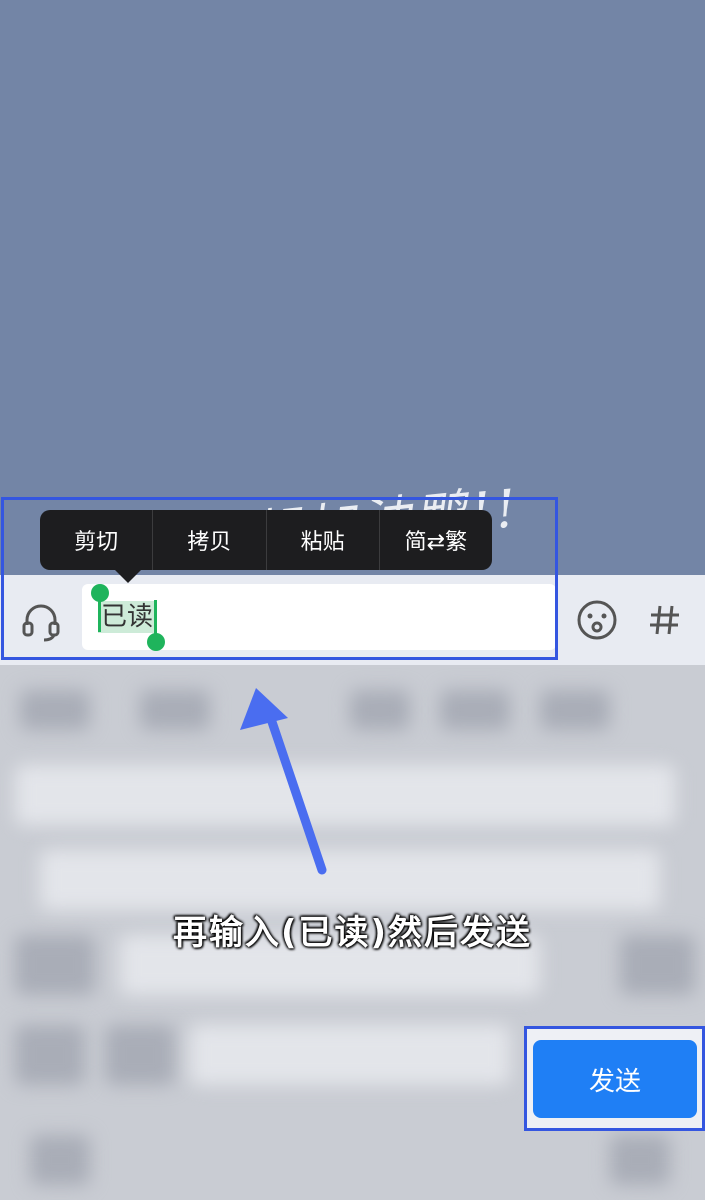  Describe the element at coordinates (352, 933) in the screenshot. I see `instruction-caption: 再输入(已读)然后发送` at that location.